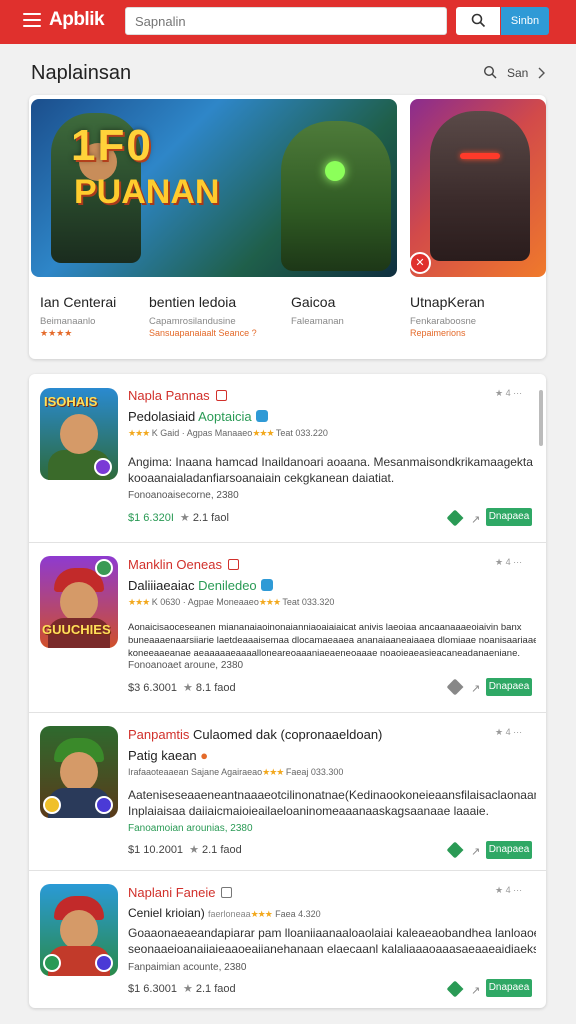  What do you see at coordinates (77, 20) in the screenshot?
I see `app-logo: Apblik` at bounding box center [77, 20].